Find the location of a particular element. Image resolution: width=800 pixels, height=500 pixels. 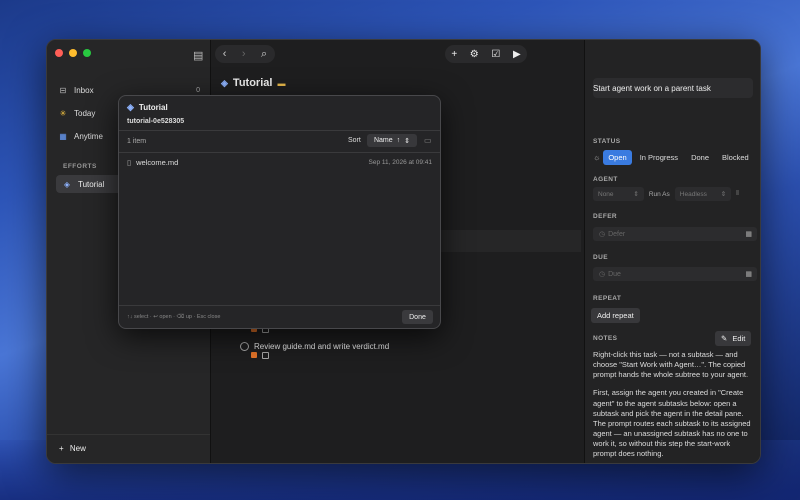

back-icon: ‹ is located at coordinates (225, 54).